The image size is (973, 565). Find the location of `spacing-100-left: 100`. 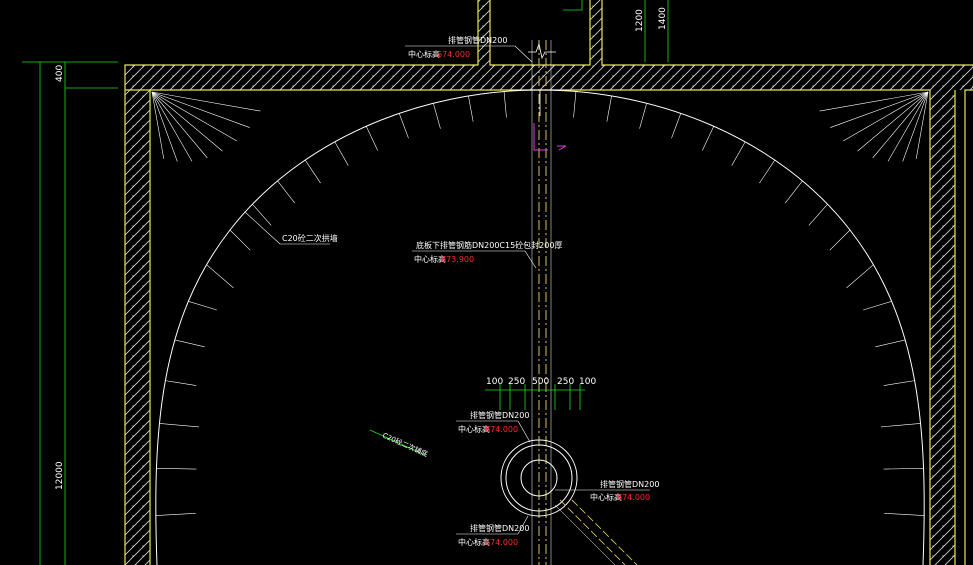

spacing-100-left: 100 is located at coordinates (494, 382).